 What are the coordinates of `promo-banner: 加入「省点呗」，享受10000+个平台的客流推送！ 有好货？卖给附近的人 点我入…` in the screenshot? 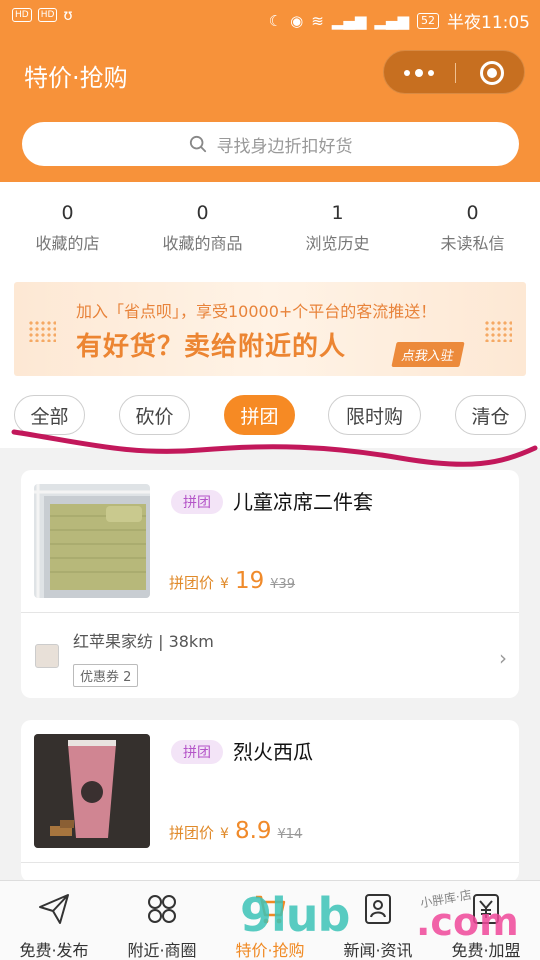 It's located at (270, 329).